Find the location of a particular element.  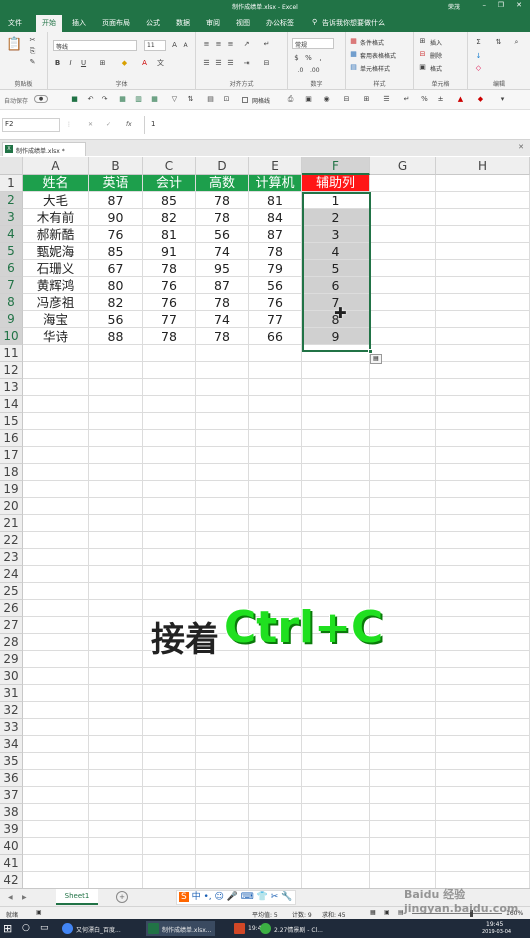

comma-icon: , is located at coordinates (320, 58).